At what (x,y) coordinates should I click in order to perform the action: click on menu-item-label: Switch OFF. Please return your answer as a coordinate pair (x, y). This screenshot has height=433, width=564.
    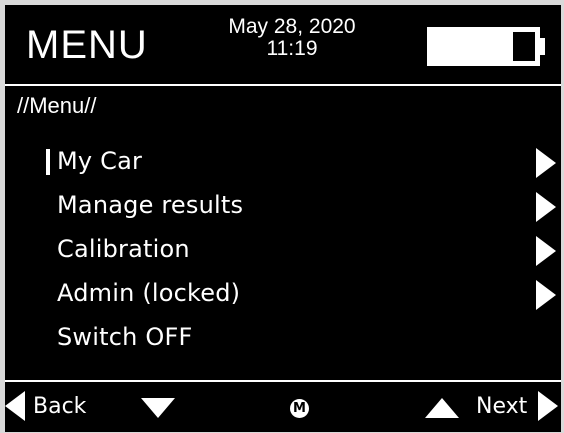
    Looking at the image, I should click on (125, 337).